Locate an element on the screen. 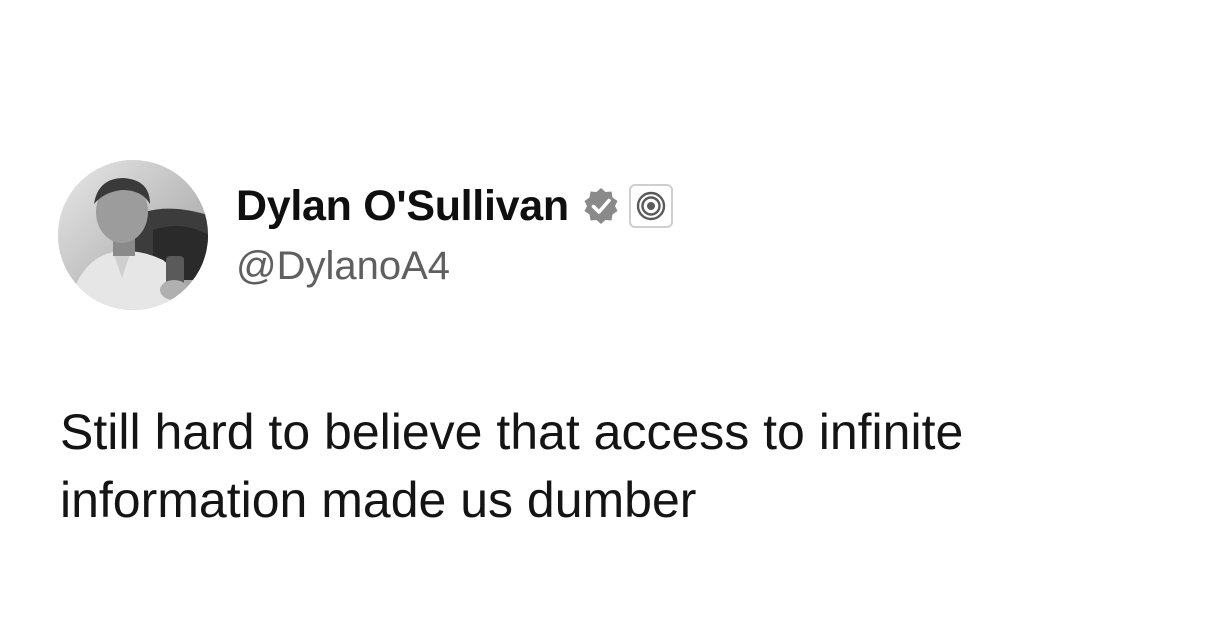 This screenshot has height=642, width=1206. avatar-photo is located at coordinates (133, 235).